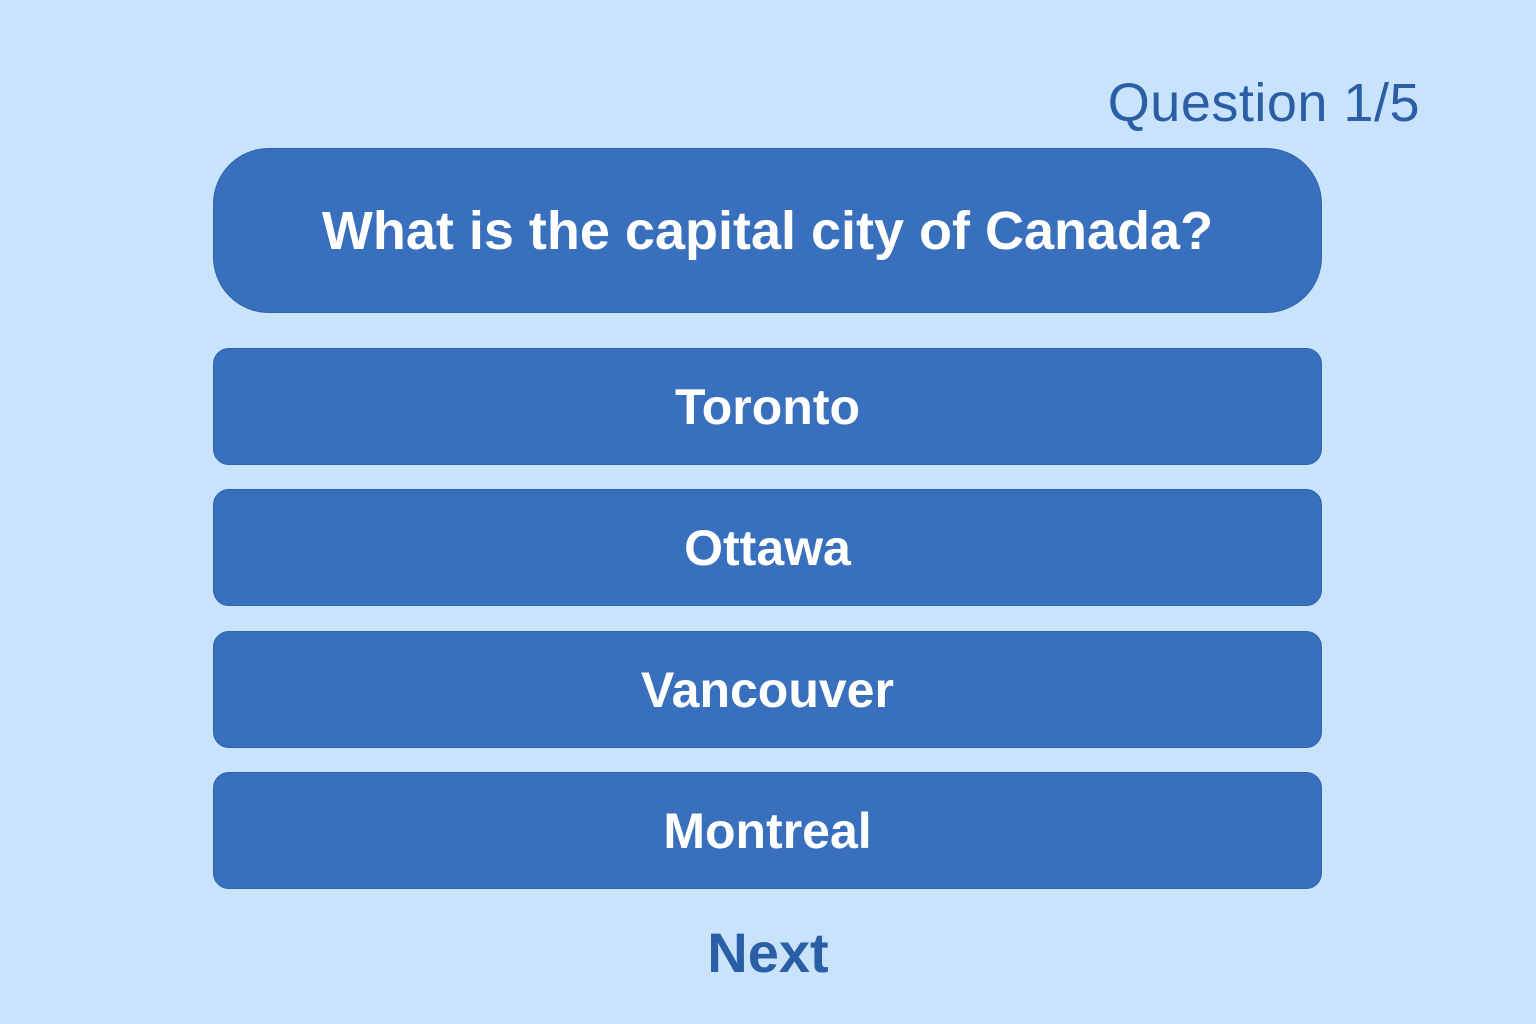 This screenshot has height=1024, width=1536. I want to click on answer-option-montreal: Montreal, so click(767, 830).